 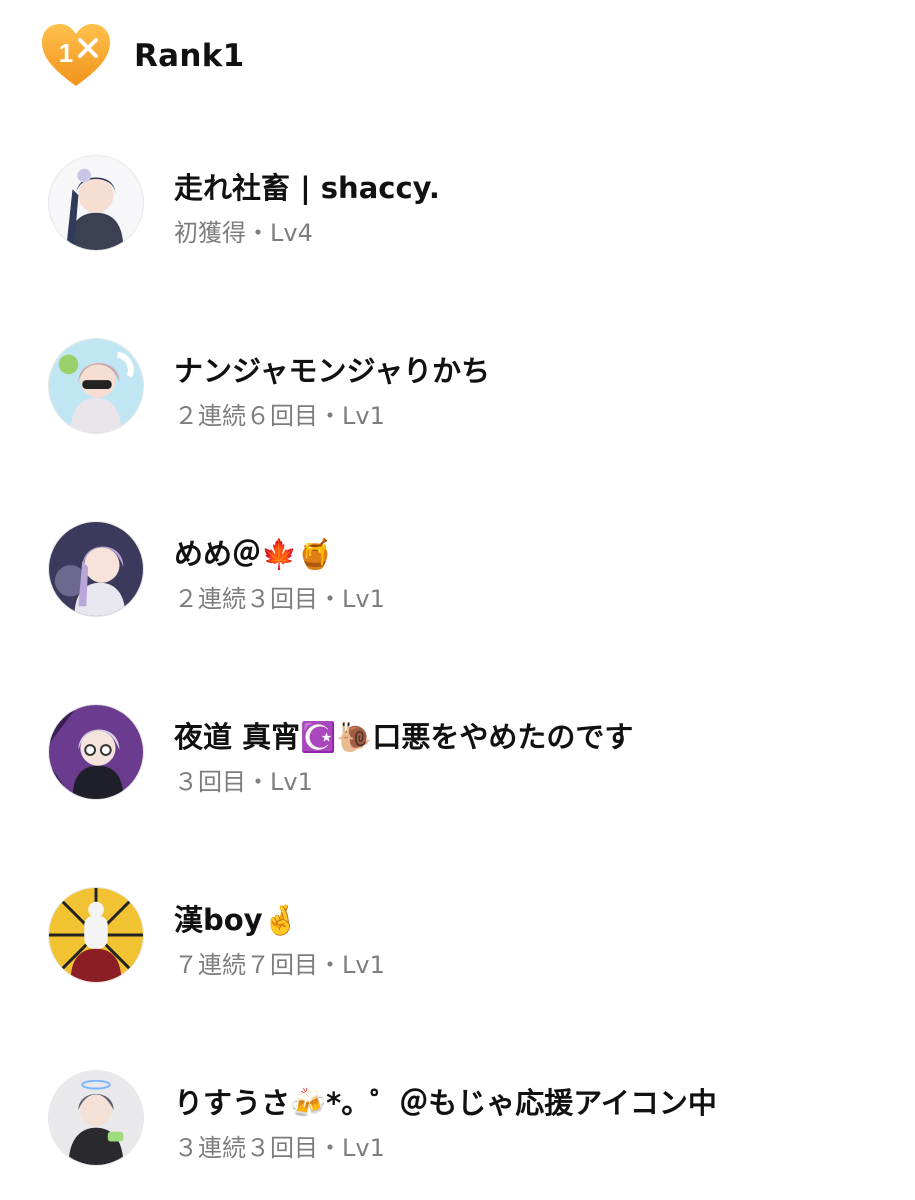 What do you see at coordinates (478, 937) in the screenshot?
I see `list-item: 漢boy🤞 ７連続７回目・Lv1` at bounding box center [478, 937].